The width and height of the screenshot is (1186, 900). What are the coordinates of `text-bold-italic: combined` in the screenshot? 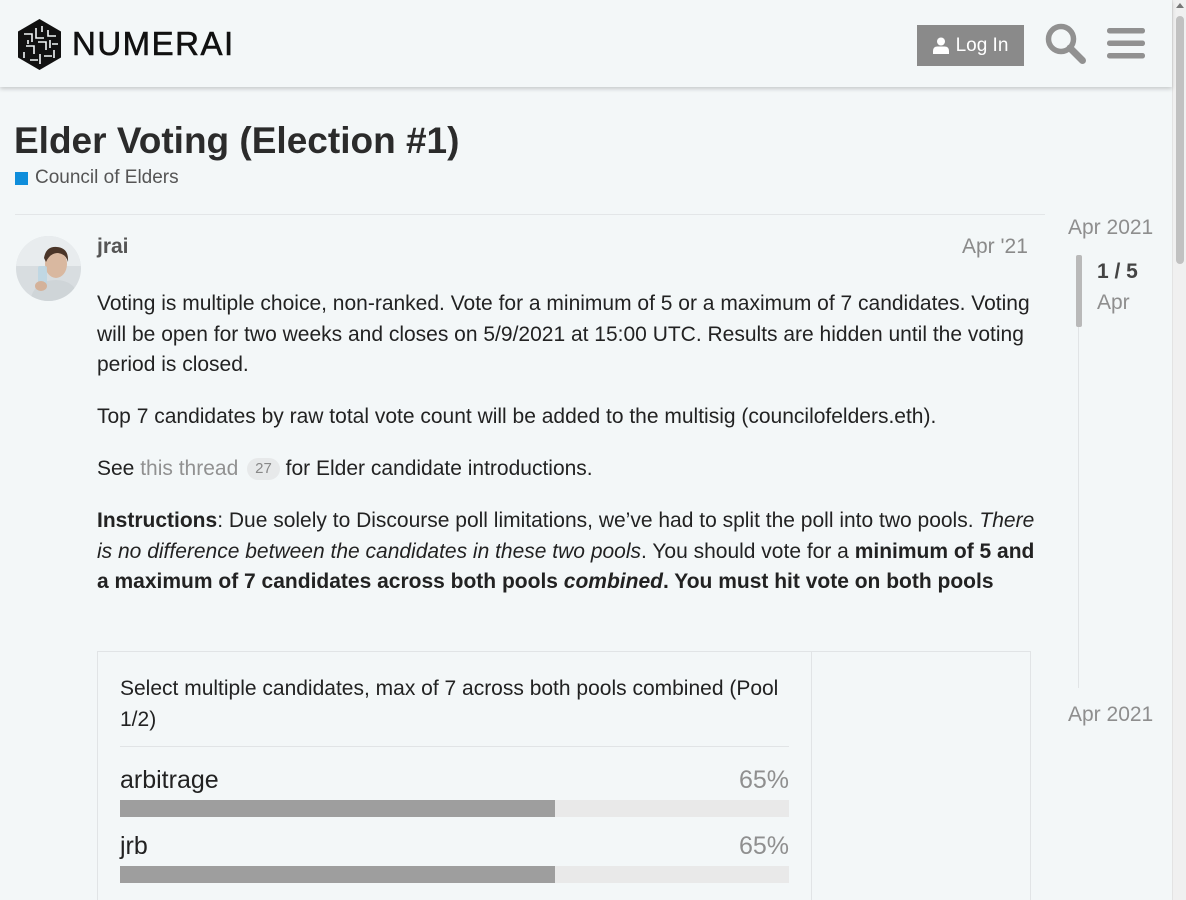 It's located at (613, 581).